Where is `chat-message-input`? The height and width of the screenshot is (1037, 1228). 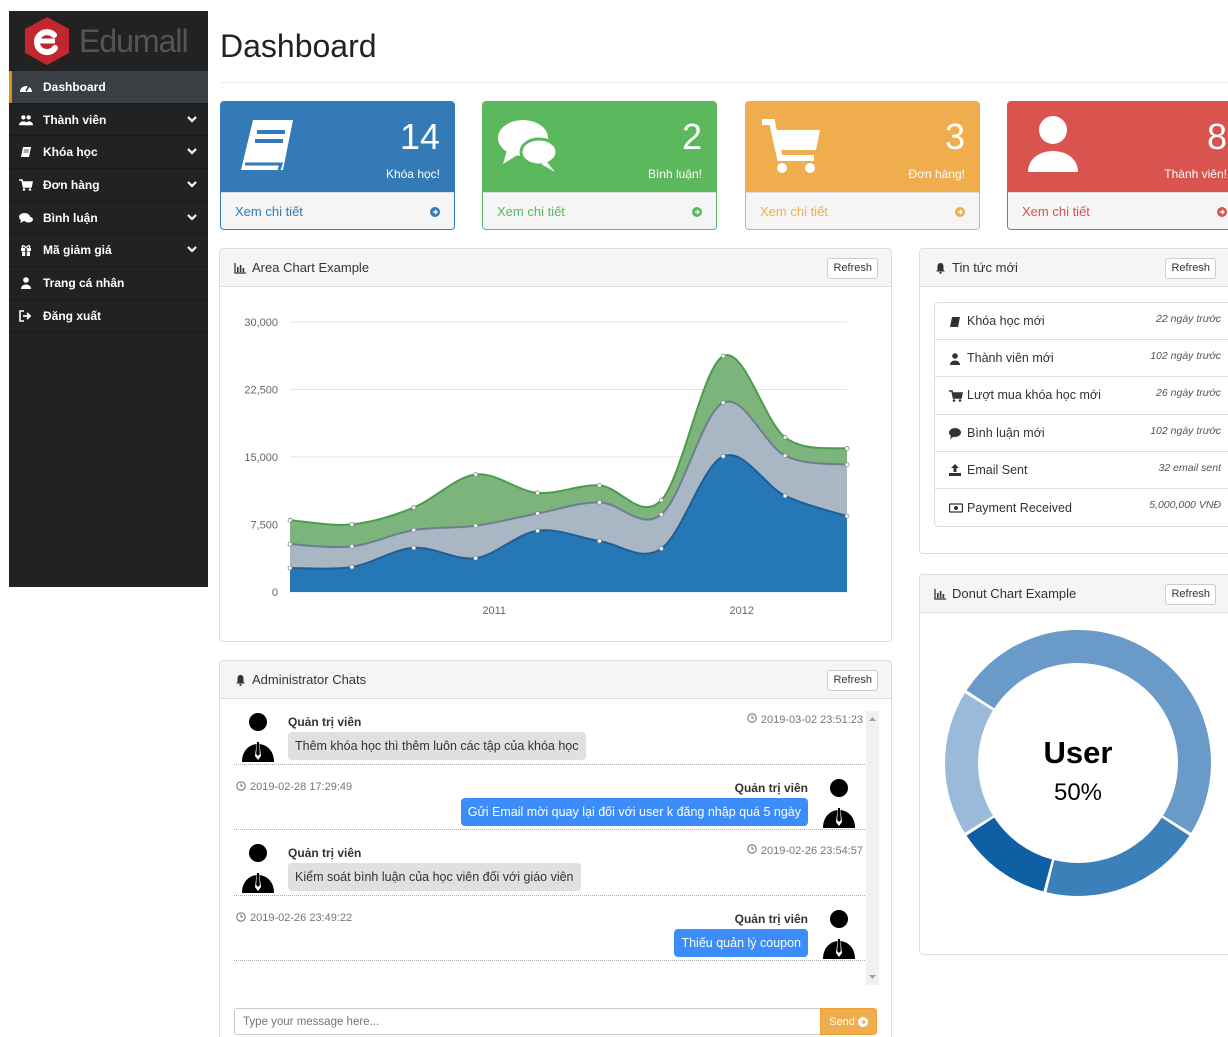 chat-message-input is located at coordinates (527, 1021).